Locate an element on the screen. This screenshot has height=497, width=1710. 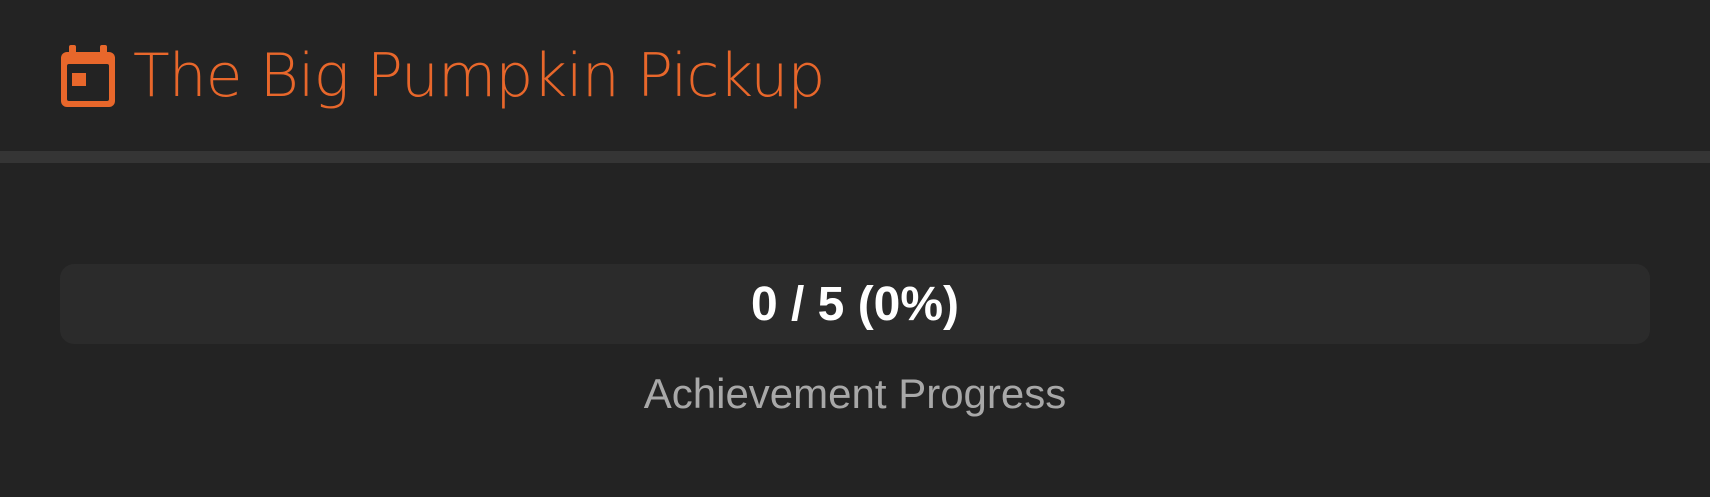
progress-value: 0 / 5 (0%) is located at coordinates (855, 304).